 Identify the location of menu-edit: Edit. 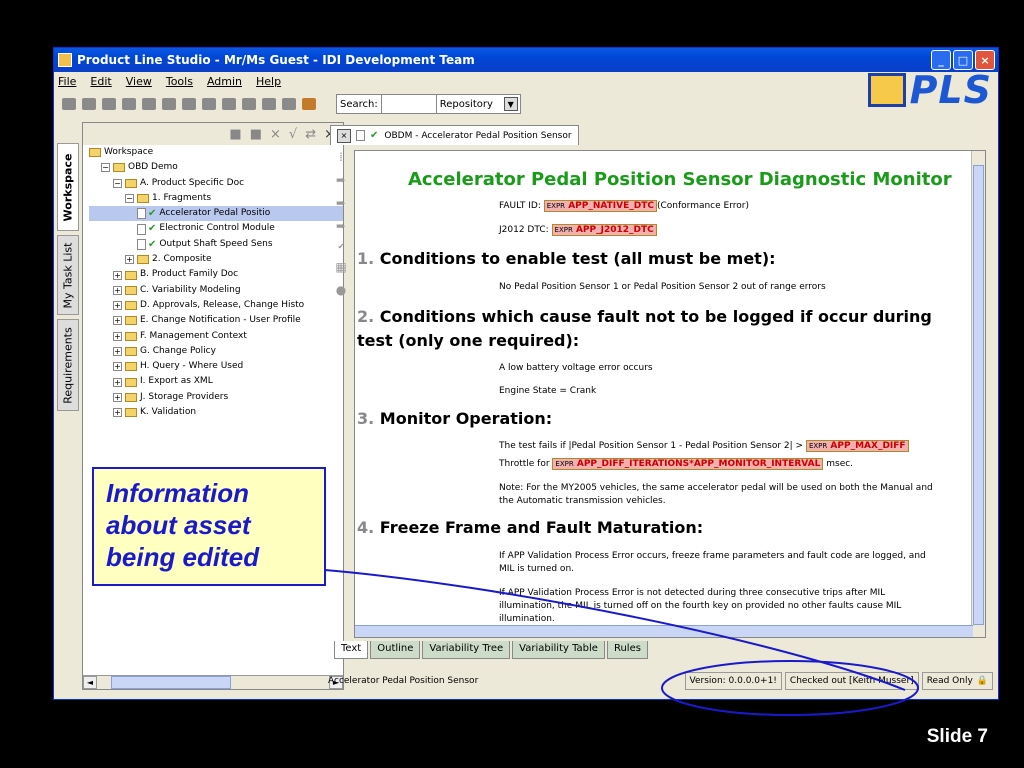
(100, 81).